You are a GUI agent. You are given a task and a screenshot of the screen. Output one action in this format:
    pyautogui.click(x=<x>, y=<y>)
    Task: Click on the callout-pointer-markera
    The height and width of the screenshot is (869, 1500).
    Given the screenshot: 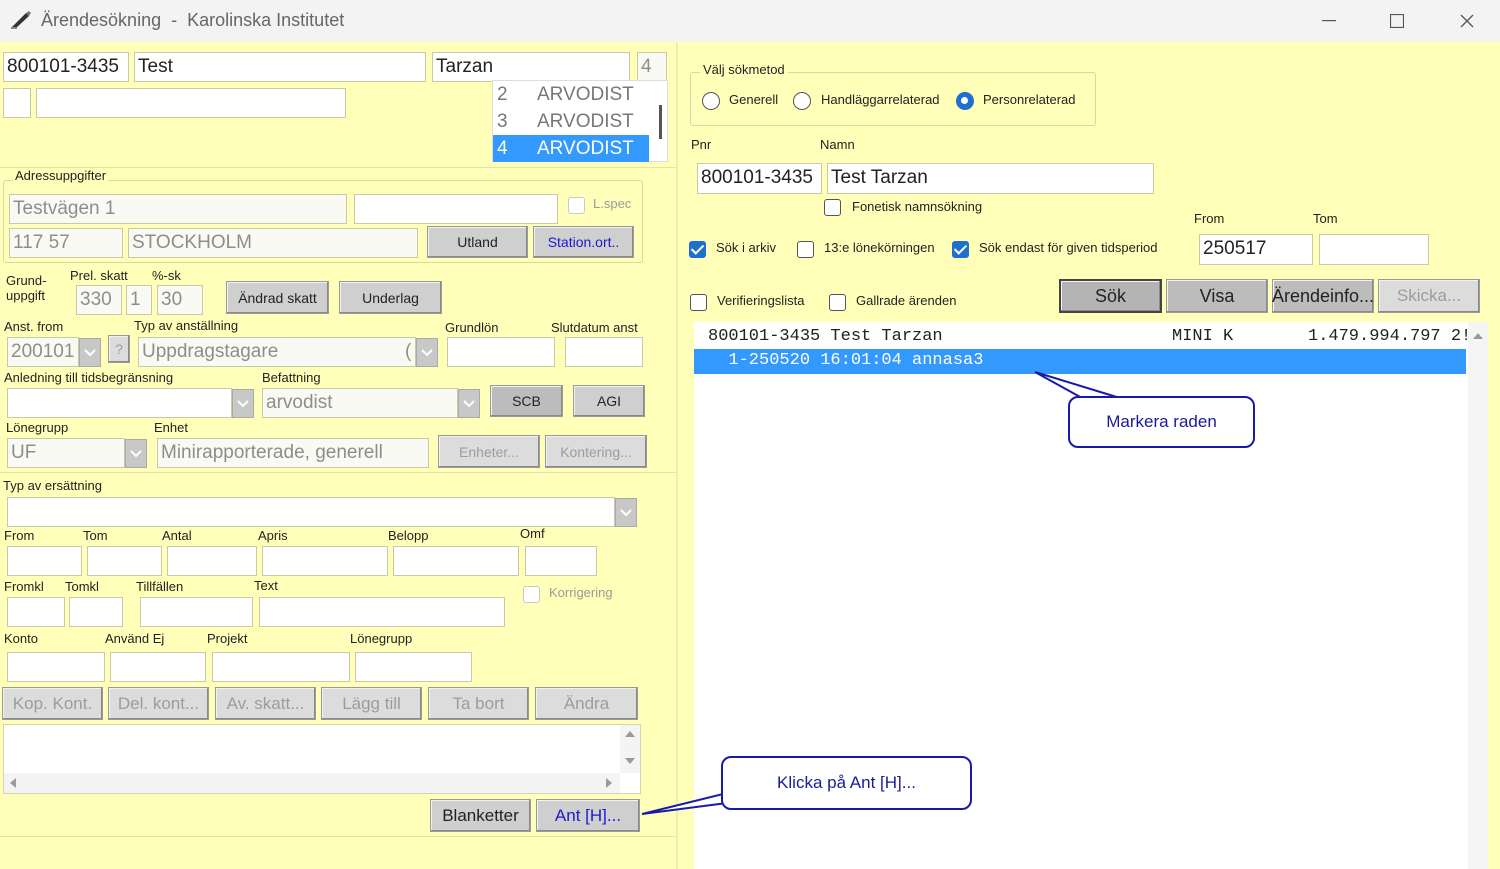 What is the action you would take?
    pyautogui.click(x=1077, y=385)
    